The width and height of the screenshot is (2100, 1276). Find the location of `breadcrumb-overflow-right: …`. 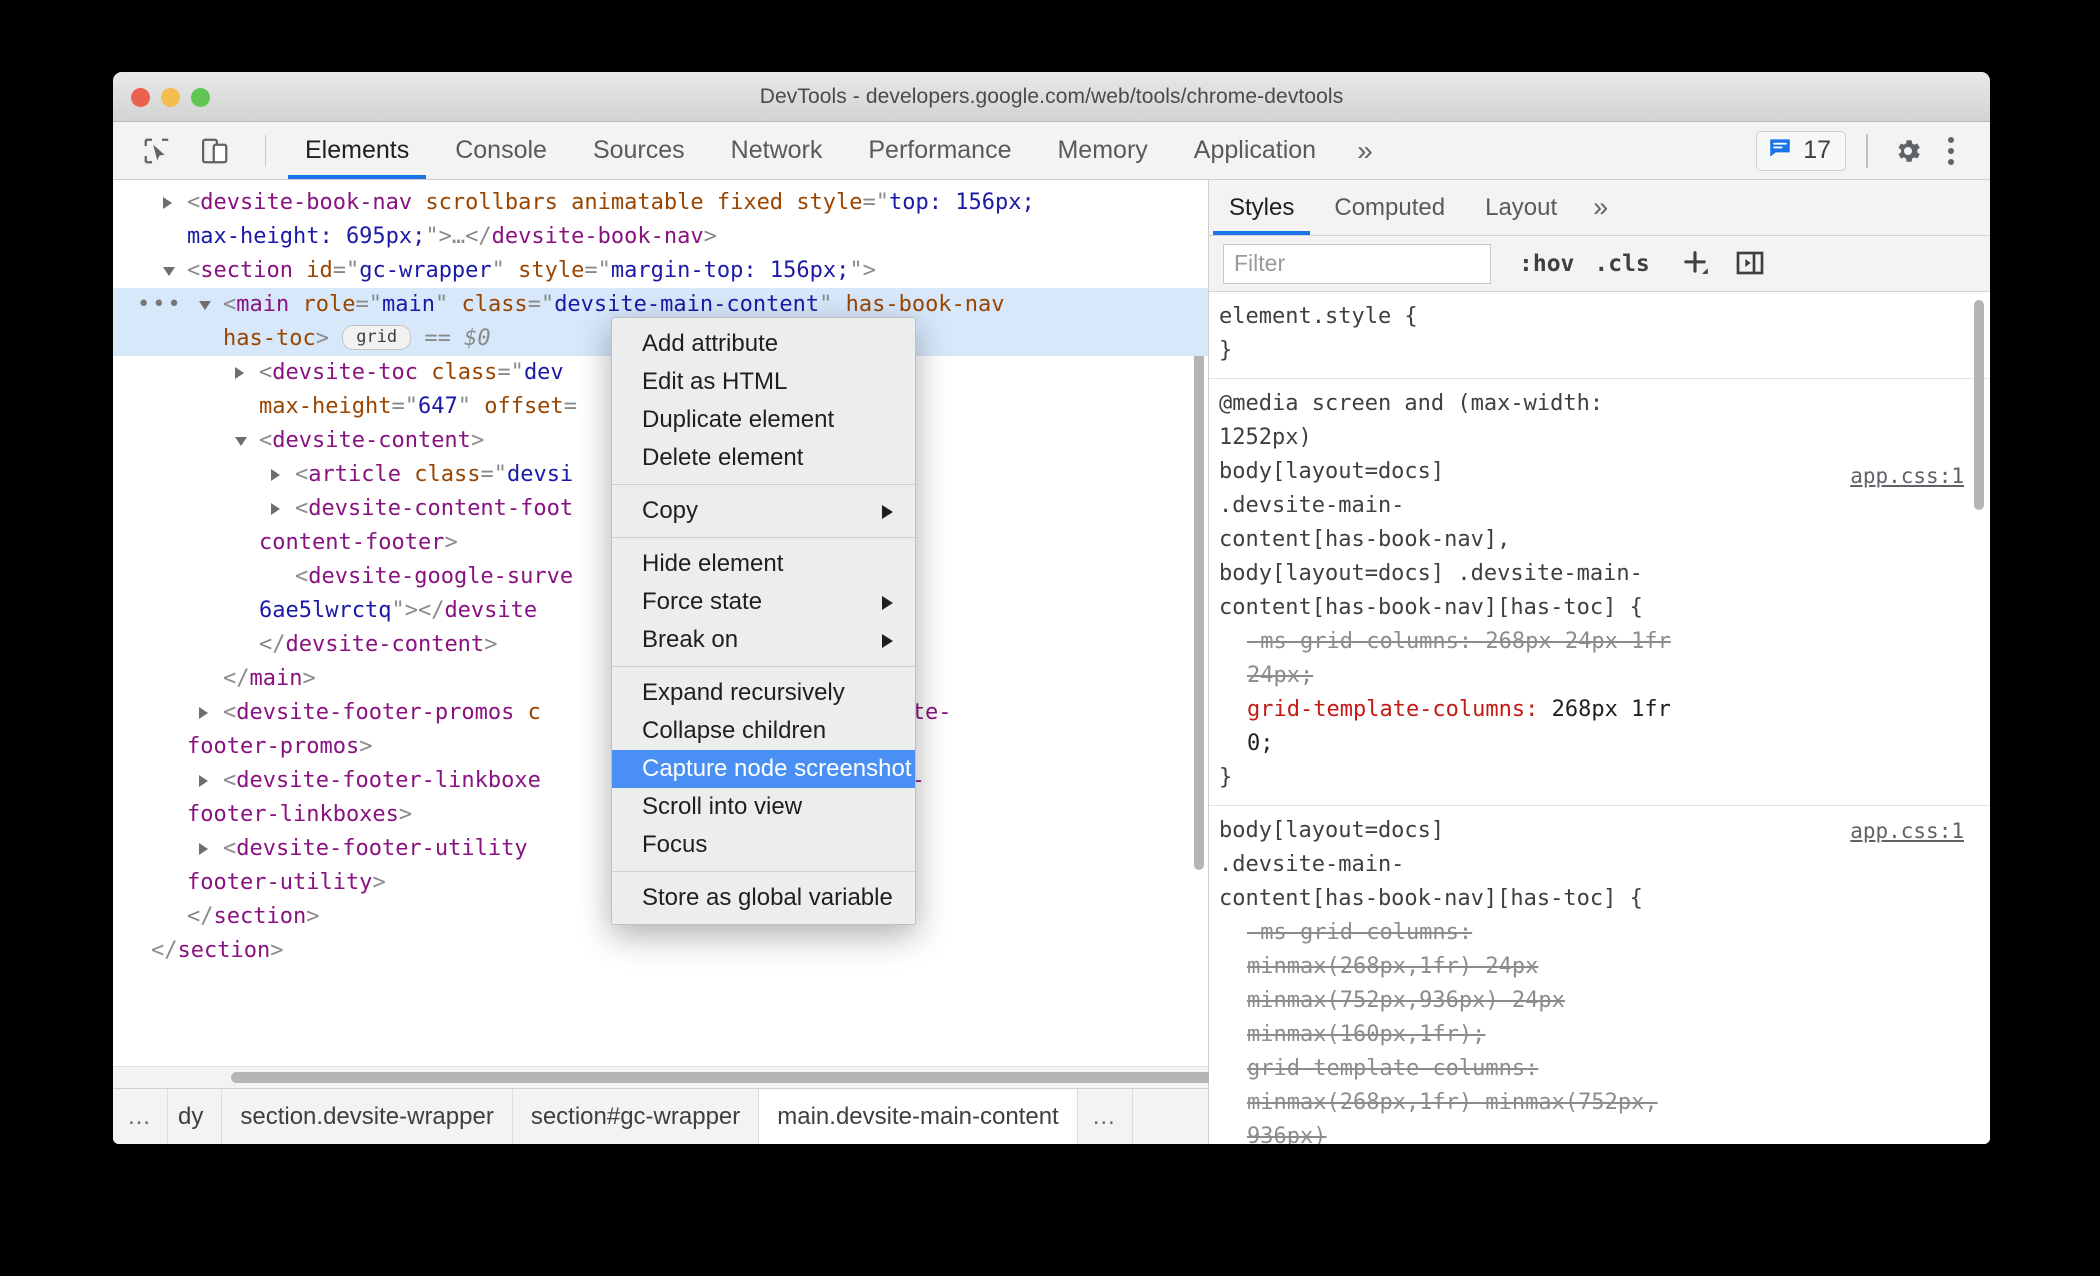

breadcrumb-overflow-right: … is located at coordinates (1105, 1116).